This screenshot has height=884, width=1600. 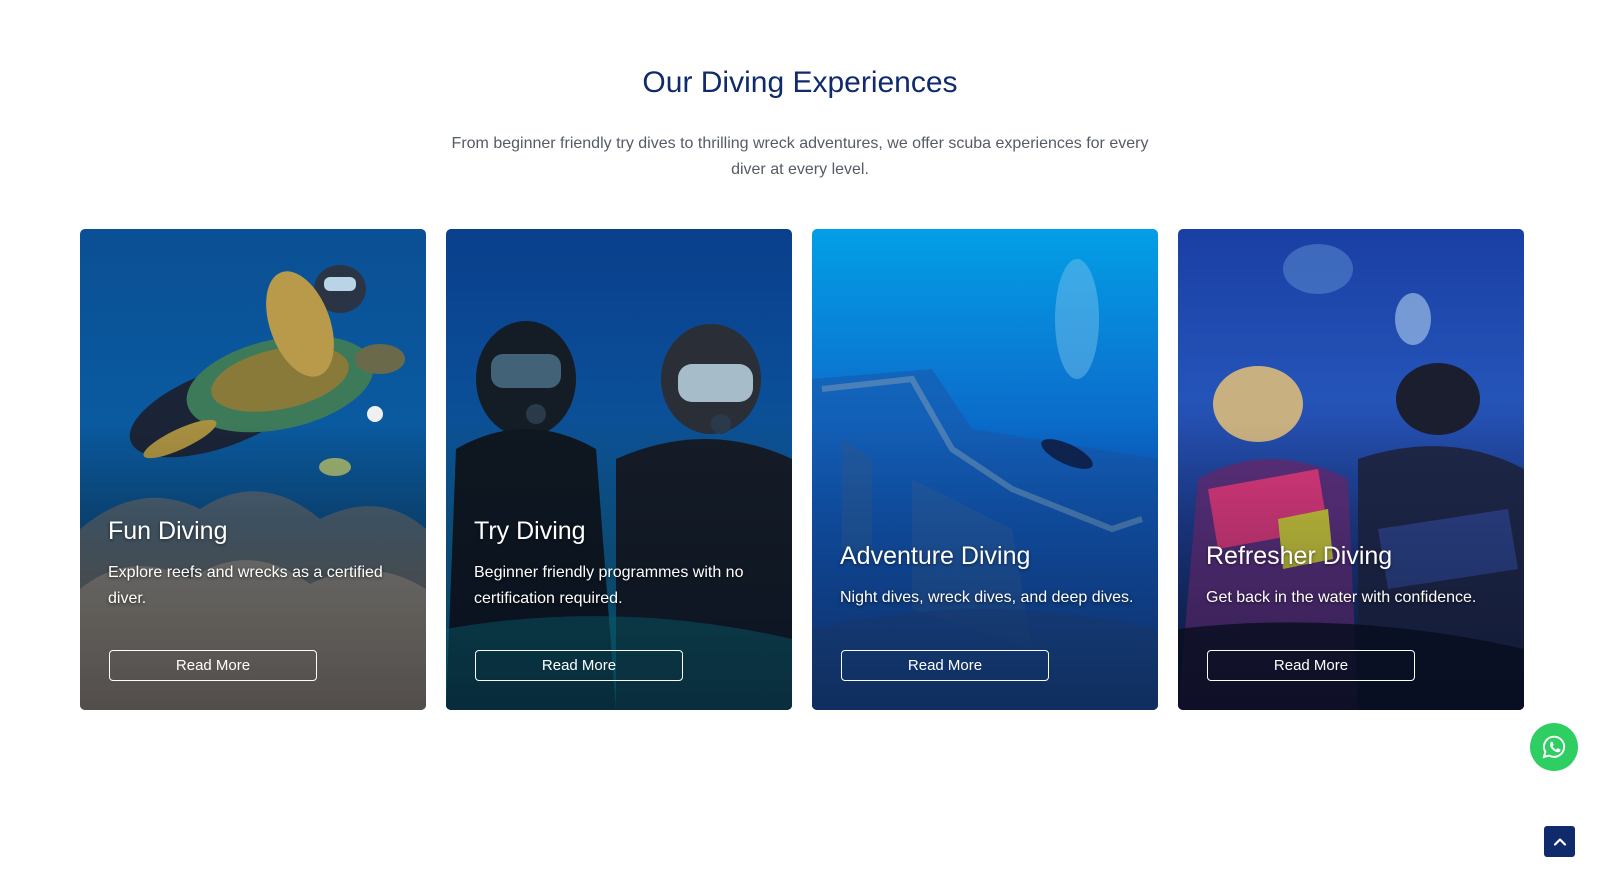 I want to click on card-title: Try Diving, so click(x=530, y=531).